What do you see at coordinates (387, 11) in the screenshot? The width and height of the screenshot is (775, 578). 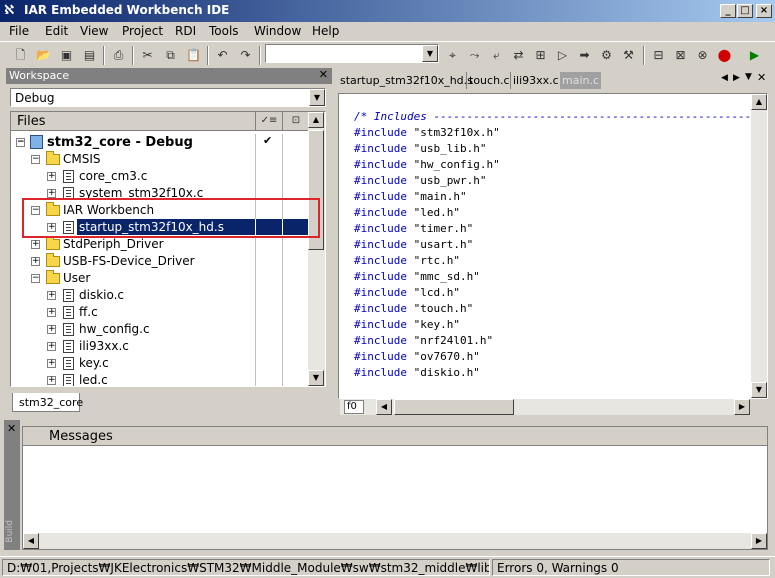 I see `title-bar: ℵ IAR Embedded Workbench IDE _ □ ×` at bounding box center [387, 11].